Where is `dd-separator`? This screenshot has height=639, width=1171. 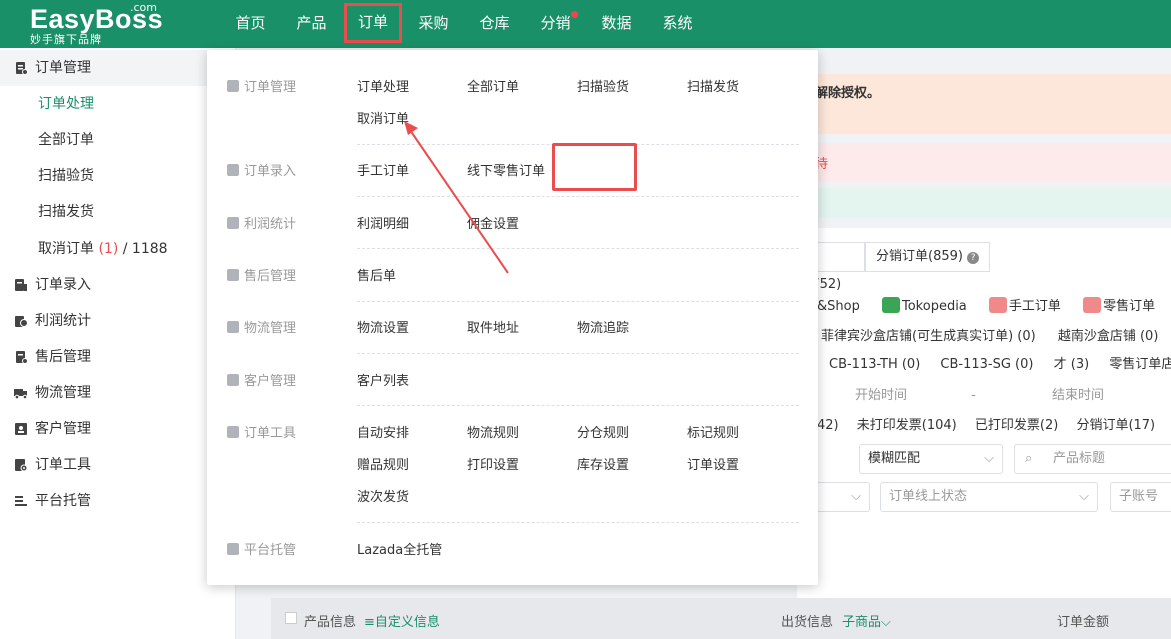
dd-separator is located at coordinates (578, 248).